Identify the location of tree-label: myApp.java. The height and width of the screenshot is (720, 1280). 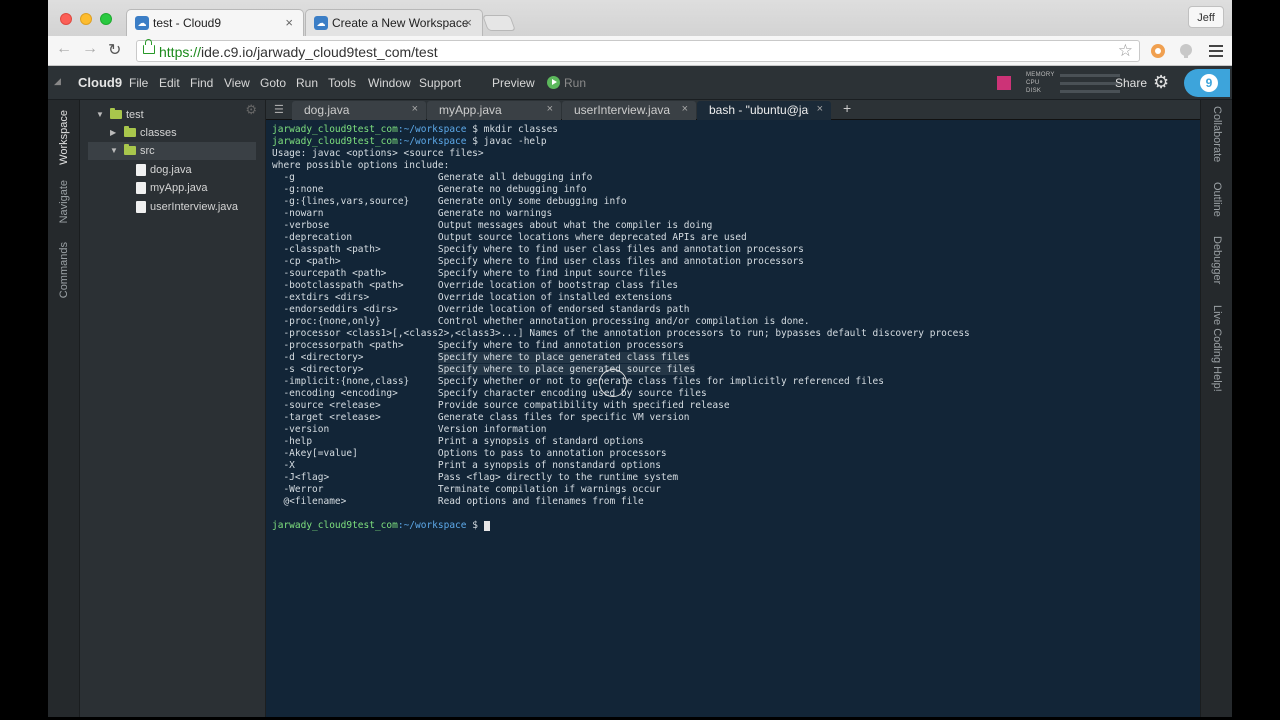
(179, 188).